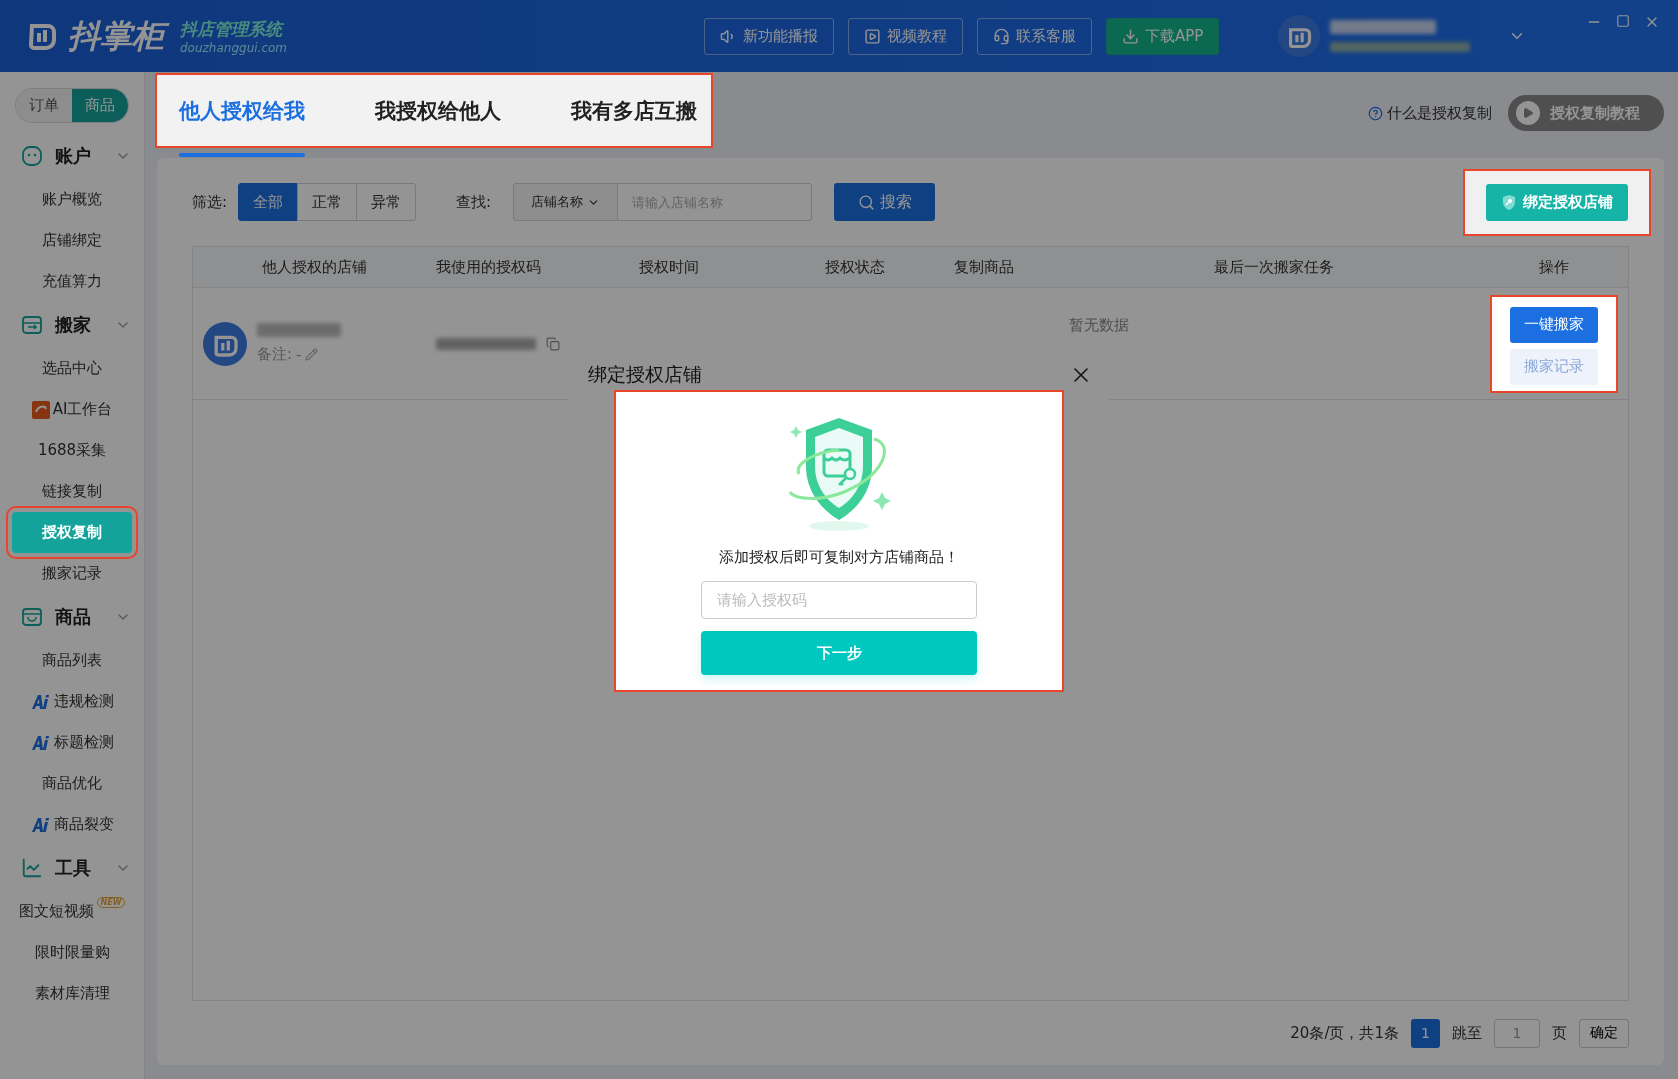 The width and height of the screenshot is (1678, 1079). I want to click on page-summary: 20条/页，共1条, so click(1344, 1033).